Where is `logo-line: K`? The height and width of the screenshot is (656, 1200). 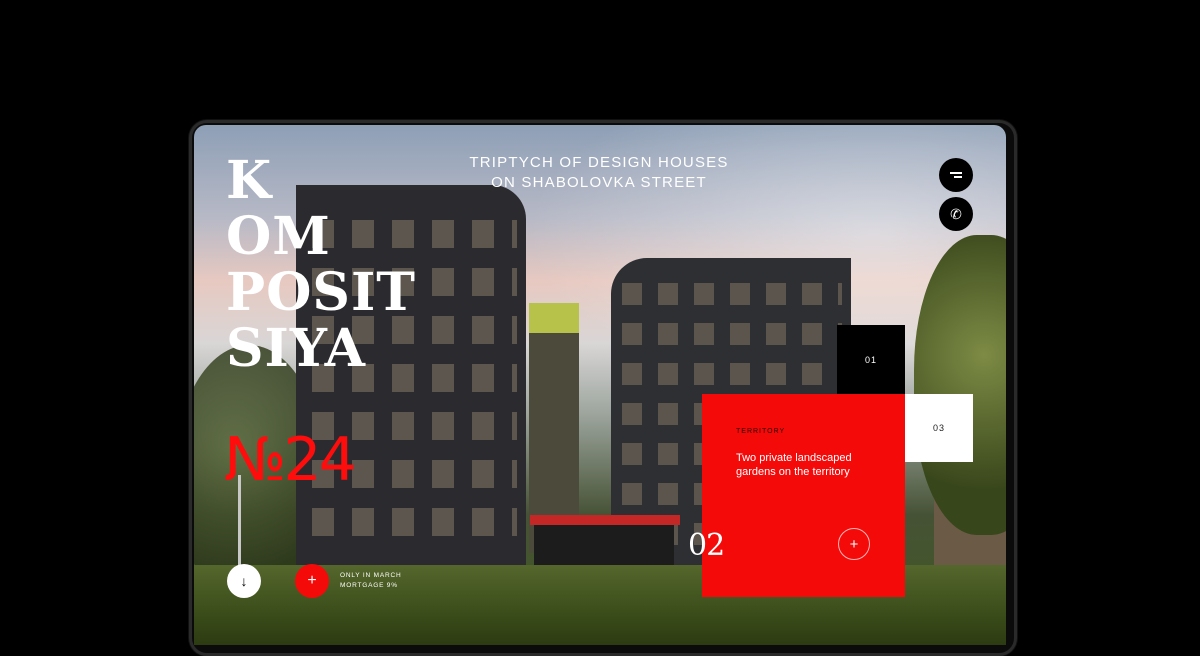 logo-line: K is located at coordinates (249, 180).